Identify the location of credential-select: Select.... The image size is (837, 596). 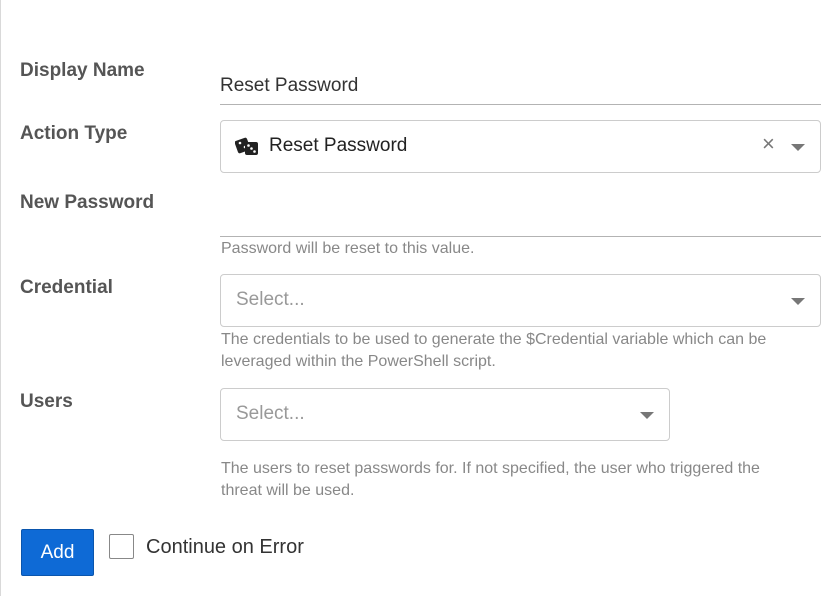
(520, 300).